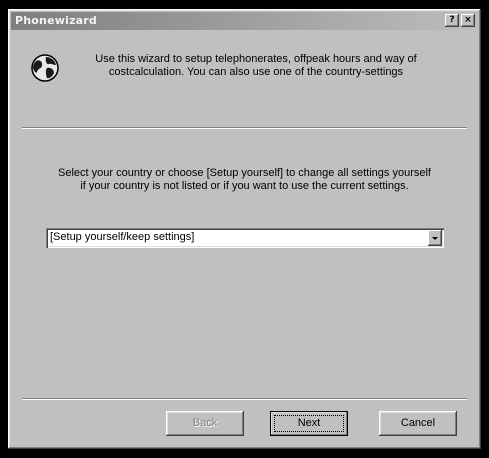 The height and width of the screenshot is (458, 489). What do you see at coordinates (435, 238) in the screenshot?
I see `chevron-down-icon` at bounding box center [435, 238].